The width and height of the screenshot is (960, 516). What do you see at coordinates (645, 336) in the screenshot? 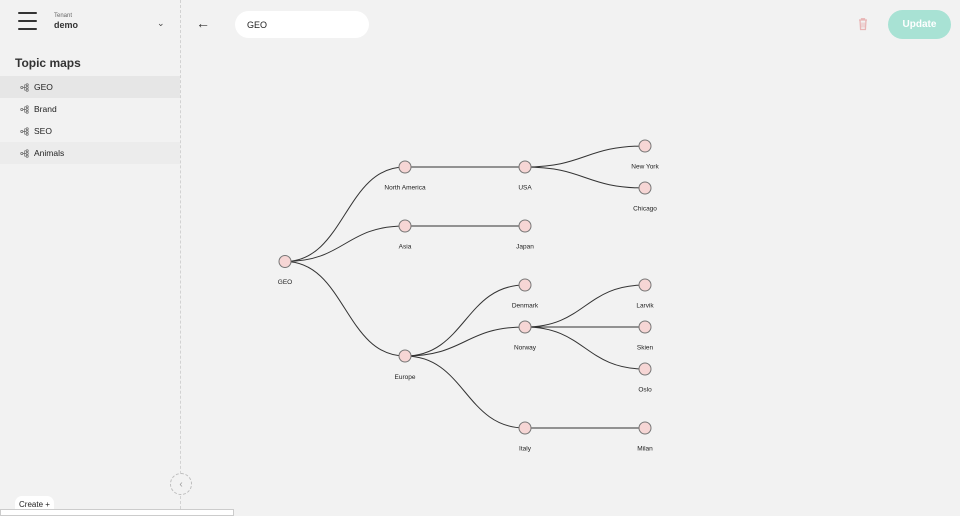
I see `node-skien: Skien` at bounding box center [645, 336].